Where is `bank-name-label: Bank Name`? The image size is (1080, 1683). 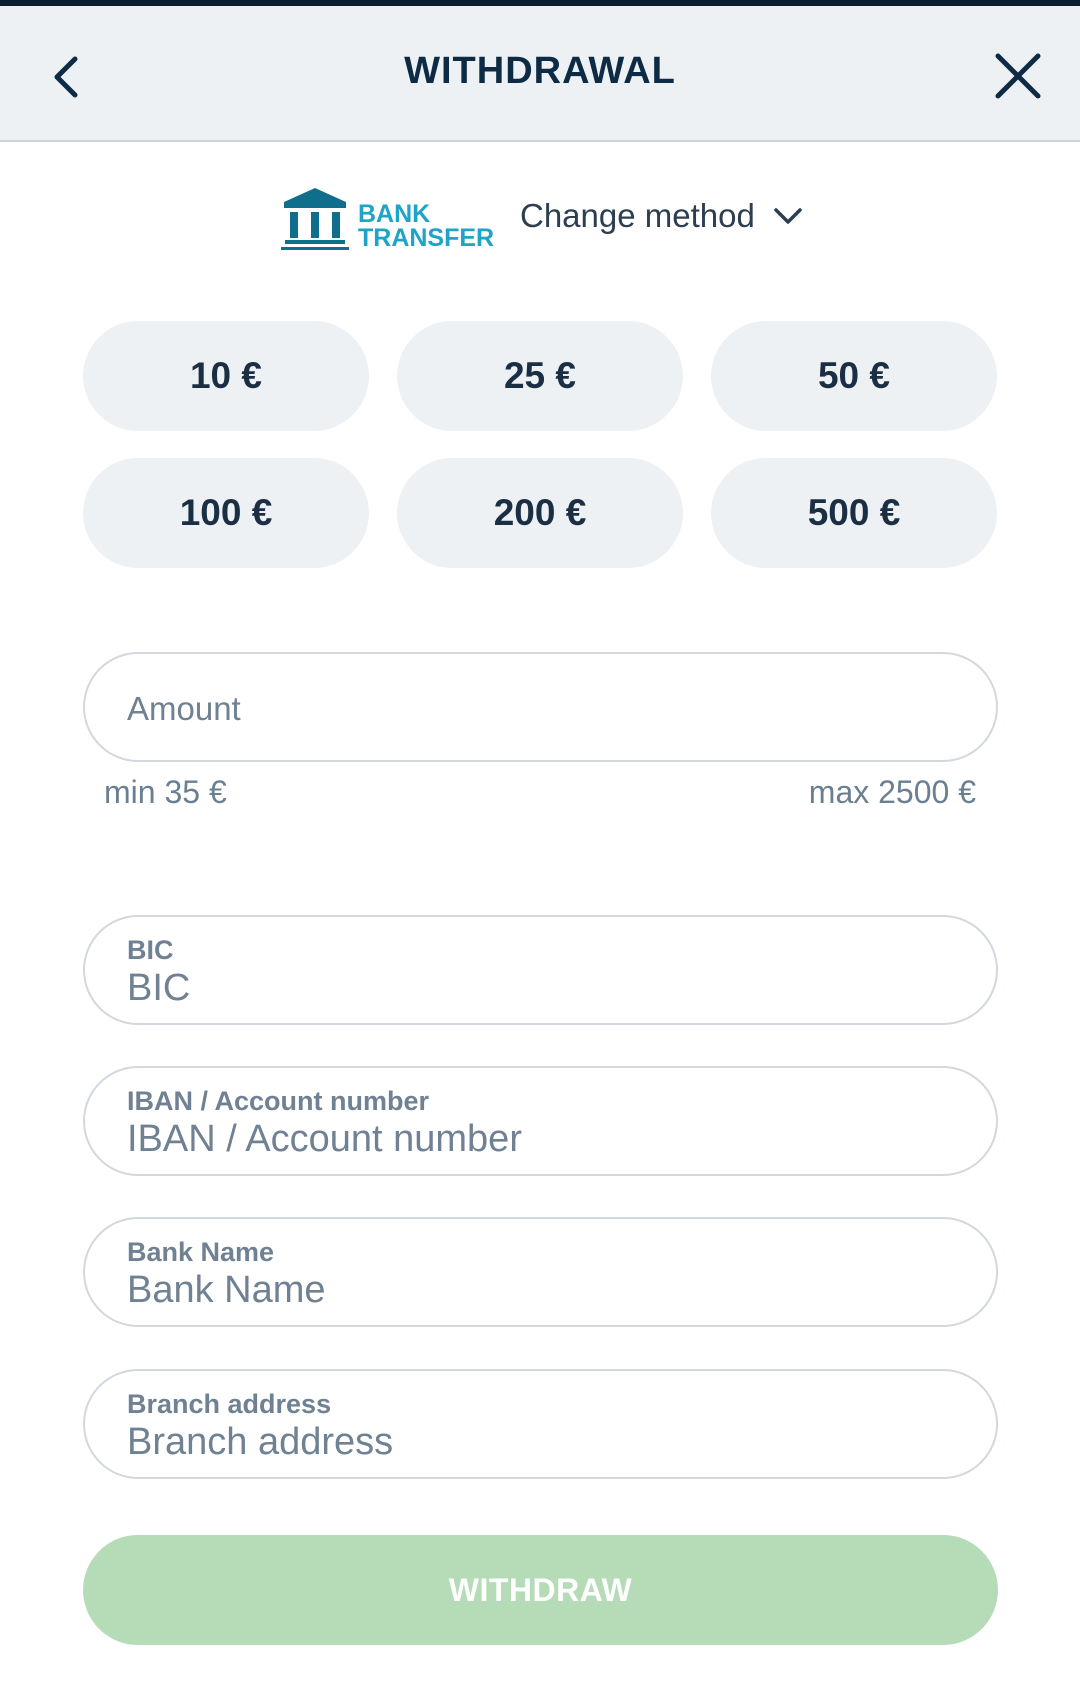 bank-name-label: Bank Name is located at coordinates (201, 1252).